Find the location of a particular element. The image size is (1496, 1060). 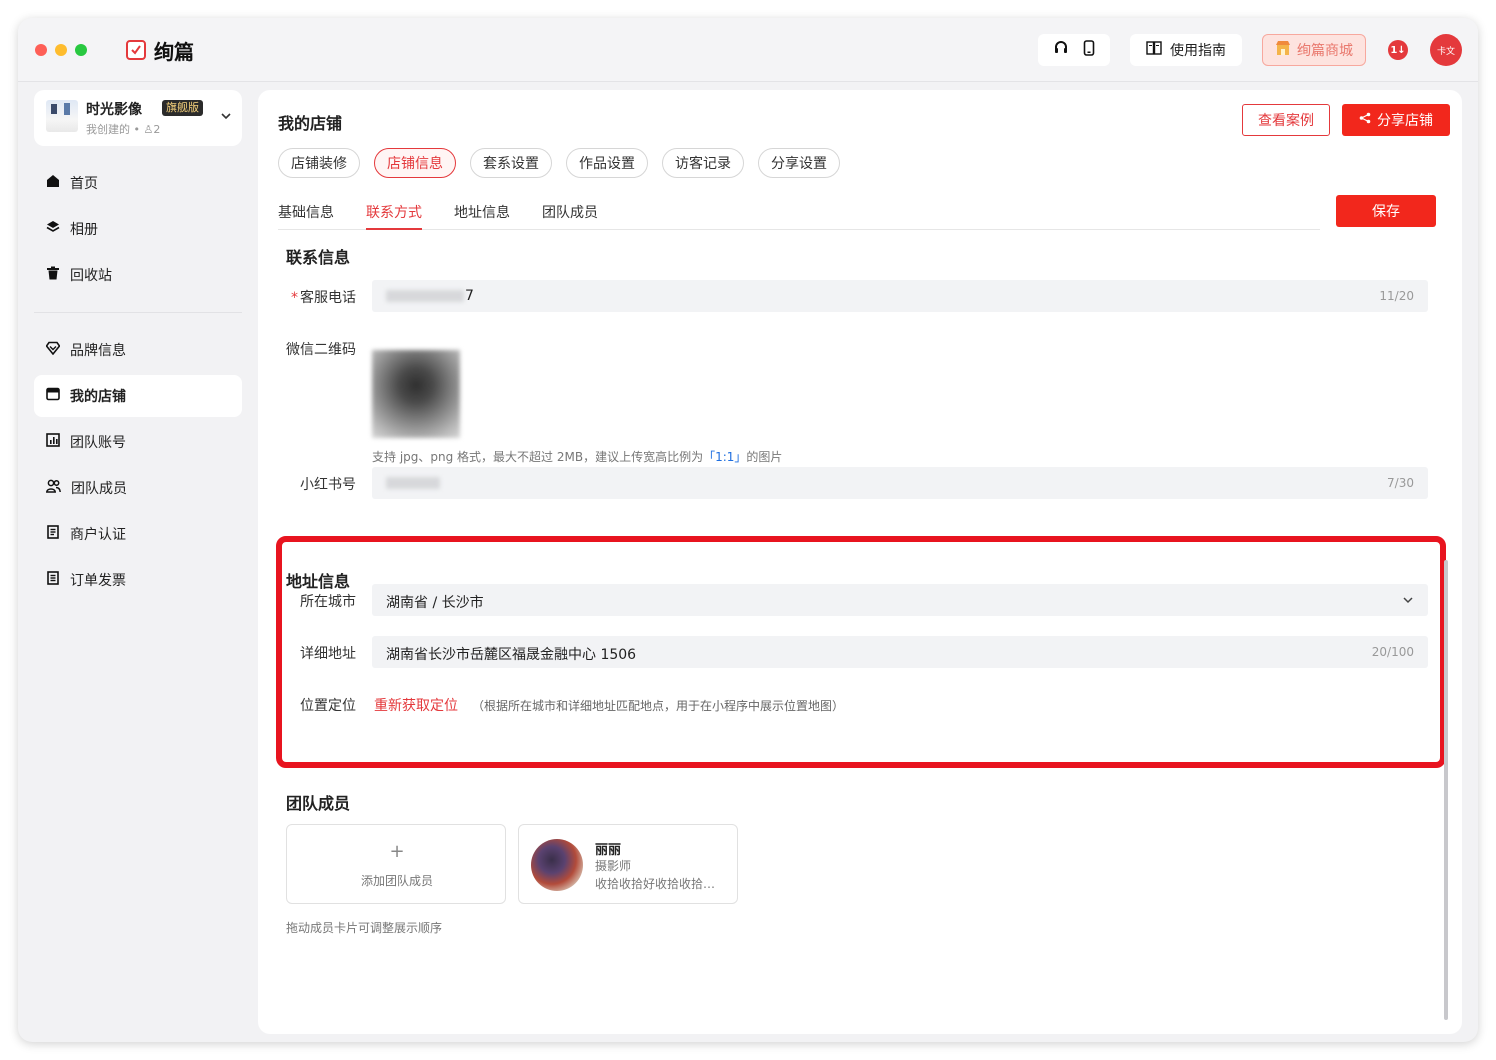

required-mark: * is located at coordinates (294, 298).